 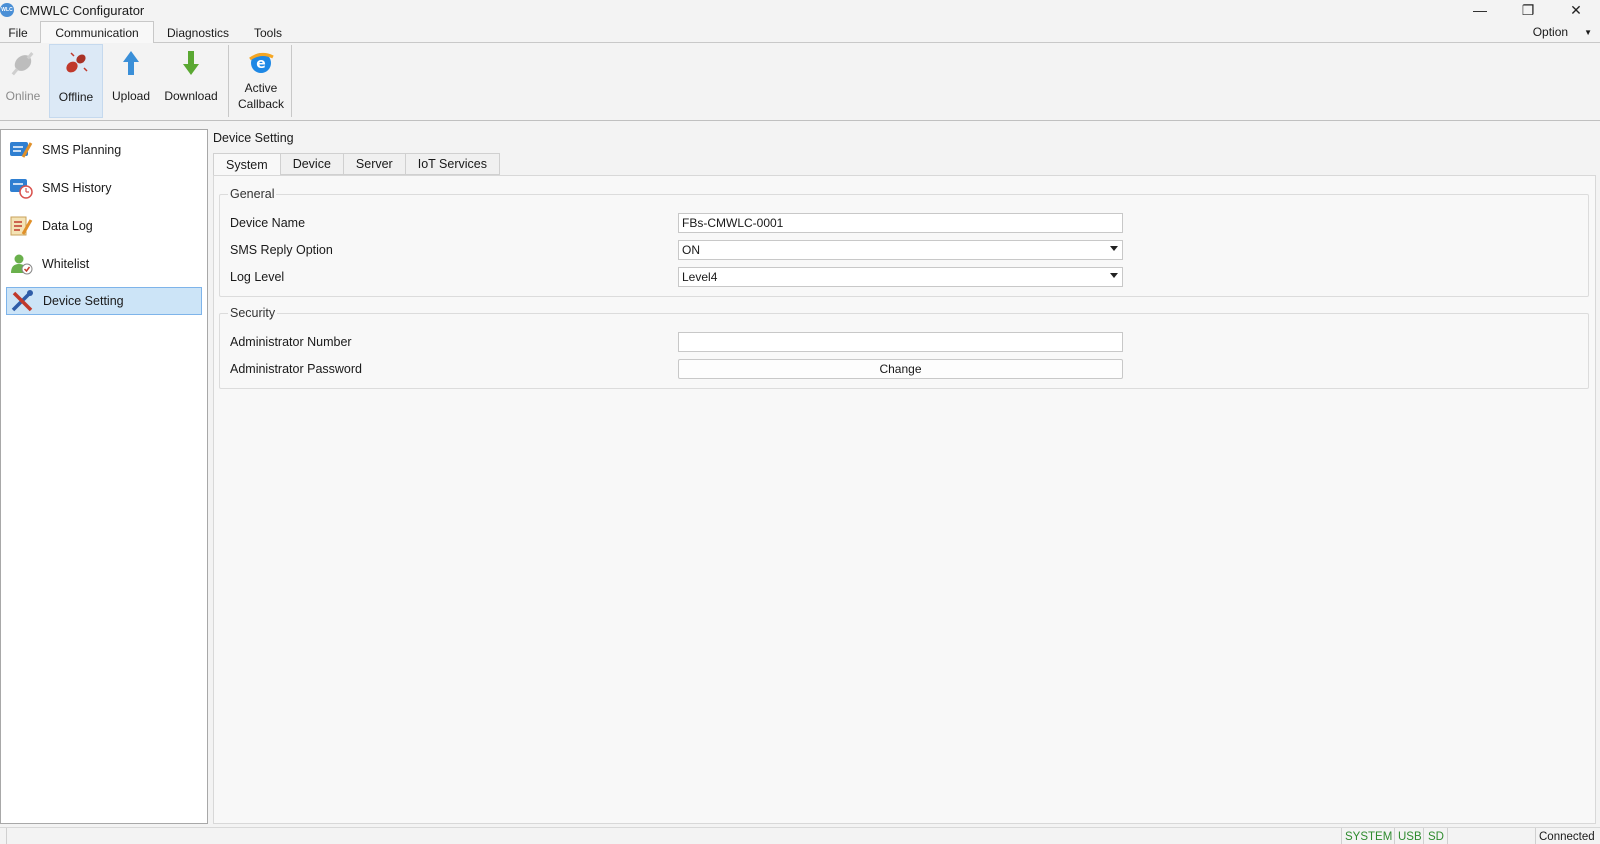 I want to click on data-log-icon, so click(x=21, y=226).